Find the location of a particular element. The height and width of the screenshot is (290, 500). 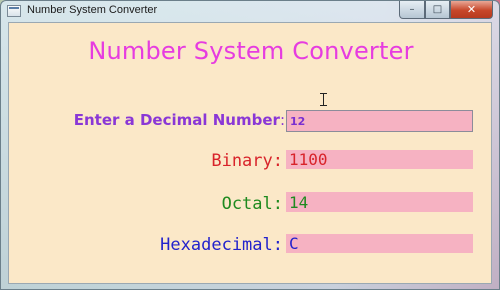

binary-label: Binary: is located at coordinates (247, 161).